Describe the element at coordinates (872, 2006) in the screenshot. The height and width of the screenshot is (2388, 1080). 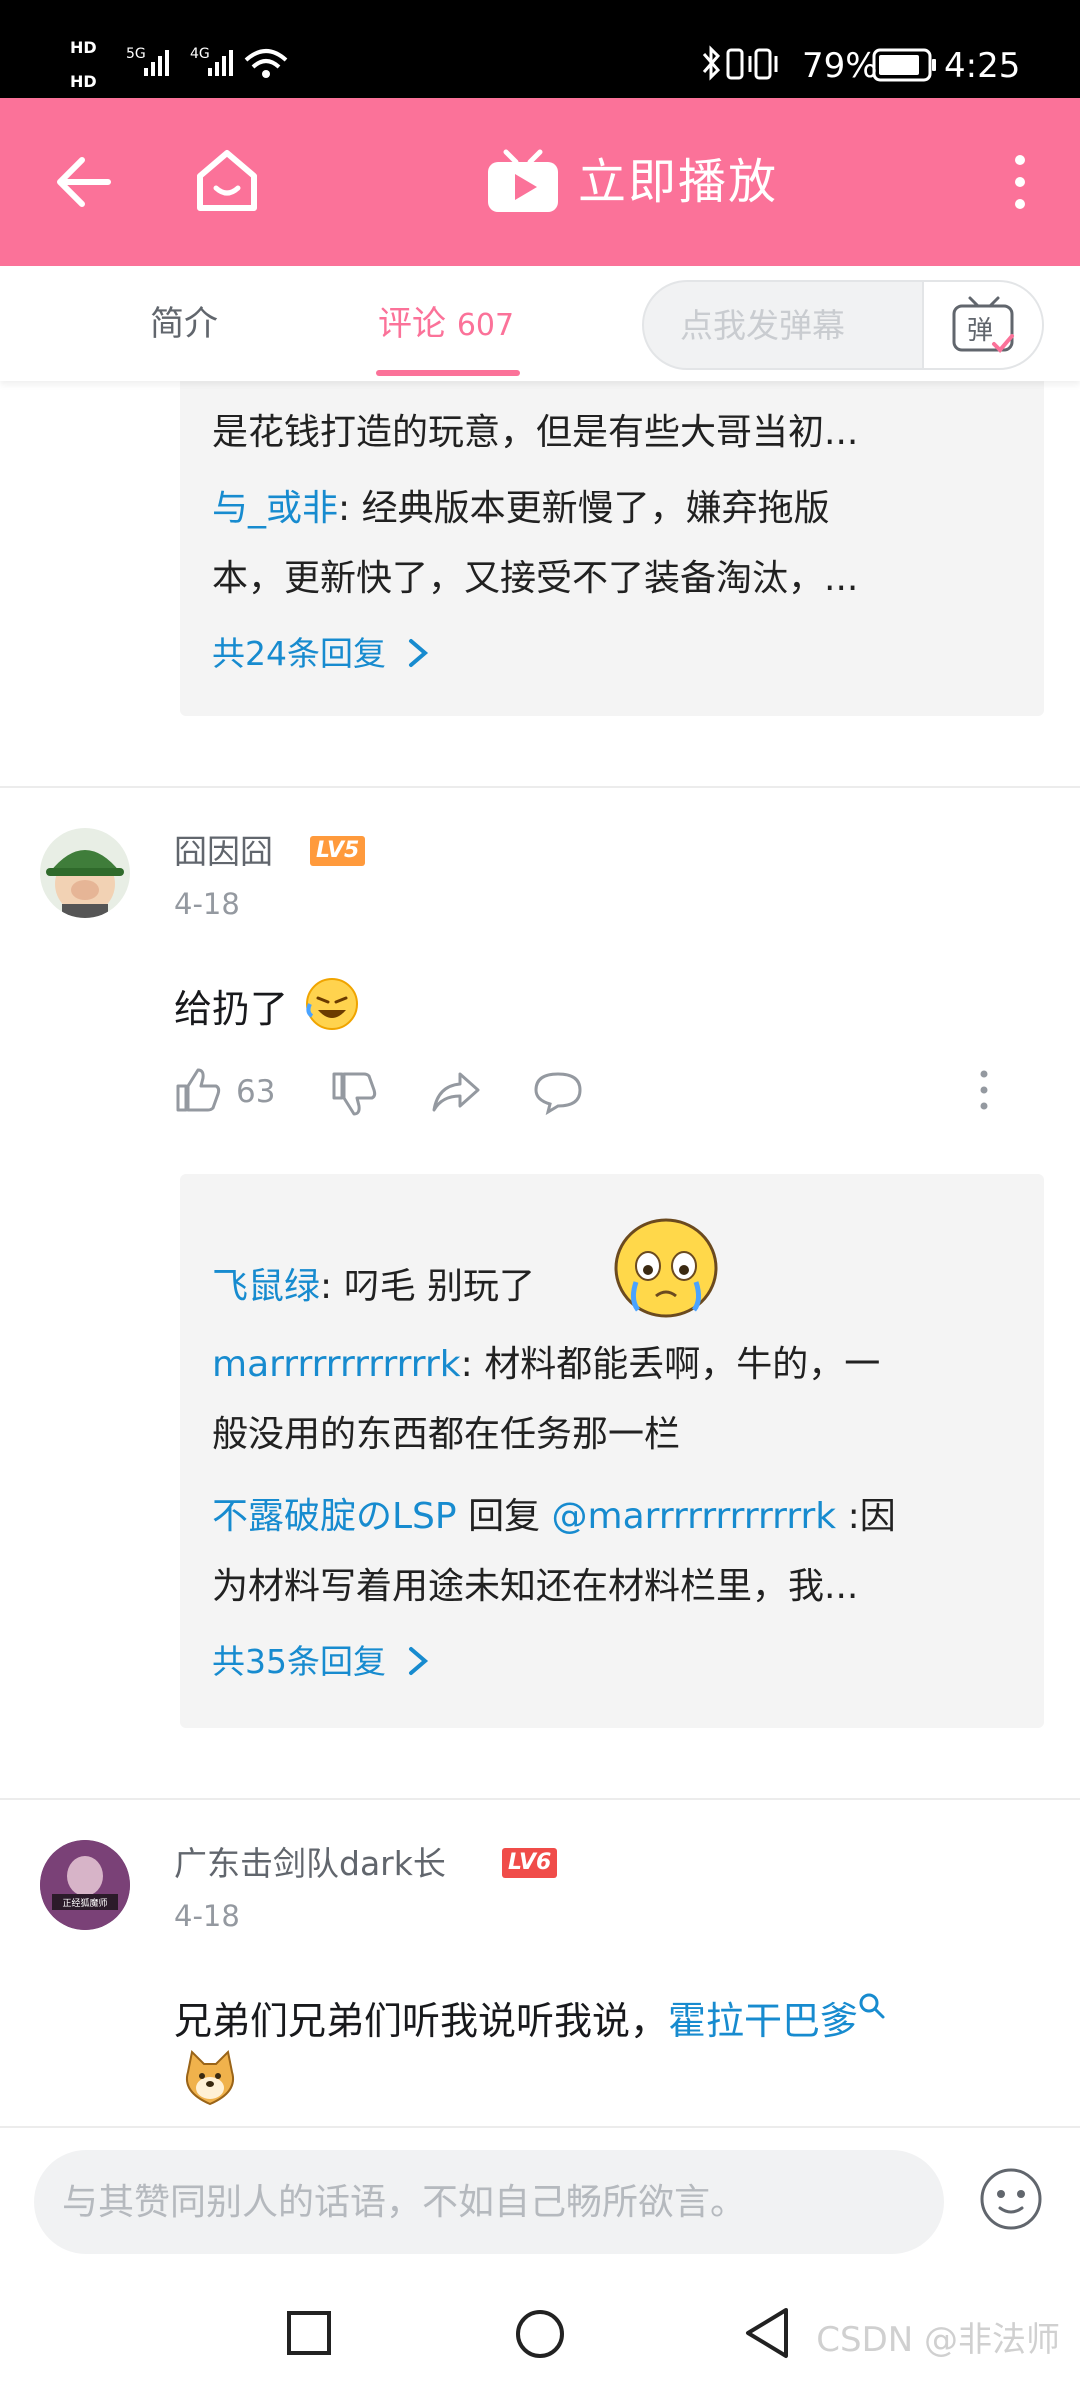
I see `search-icon` at that location.